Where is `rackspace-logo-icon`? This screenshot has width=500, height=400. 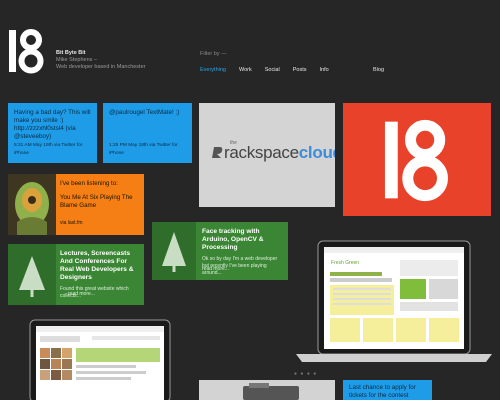
rackspace-logo-icon is located at coordinates (217, 152).